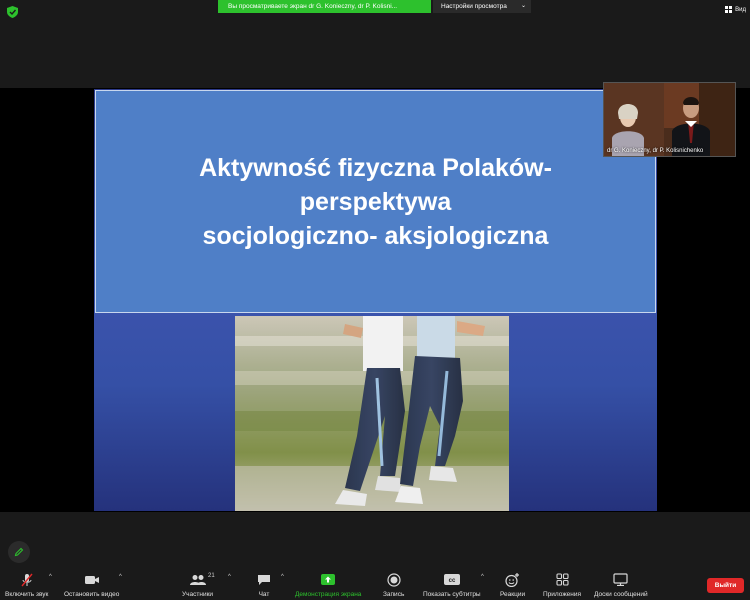 This screenshot has width=750, height=600. I want to click on annotate-button, so click(19, 552).